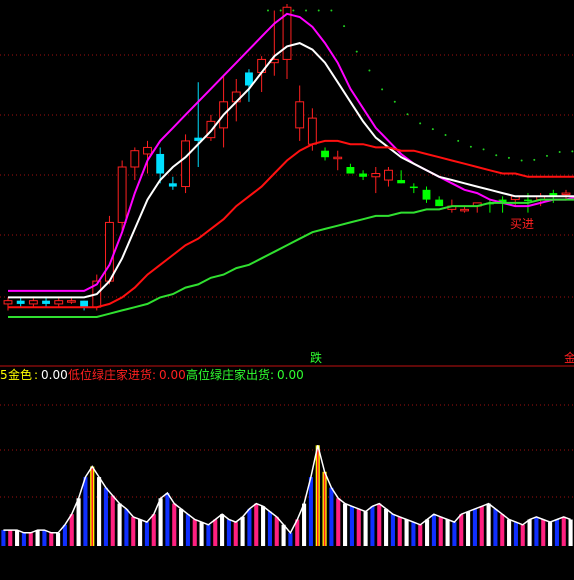  Describe the element at coordinates (290, 375) in the screenshot. I see `indicator-value-high-green: 0.00` at that location.